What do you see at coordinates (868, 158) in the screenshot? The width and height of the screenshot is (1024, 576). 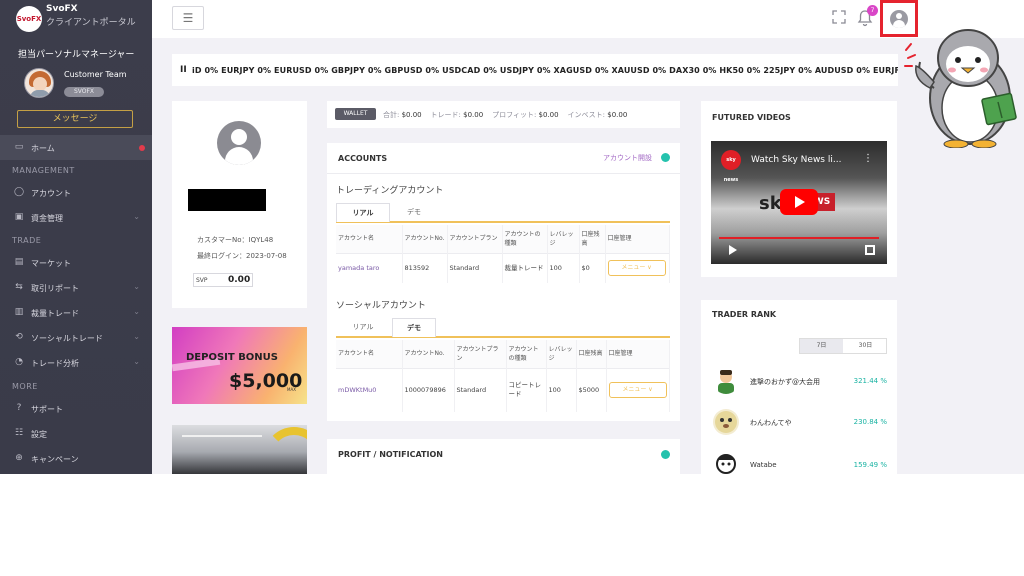 I see `more-options-icon: ⋮` at bounding box center [868, 158].